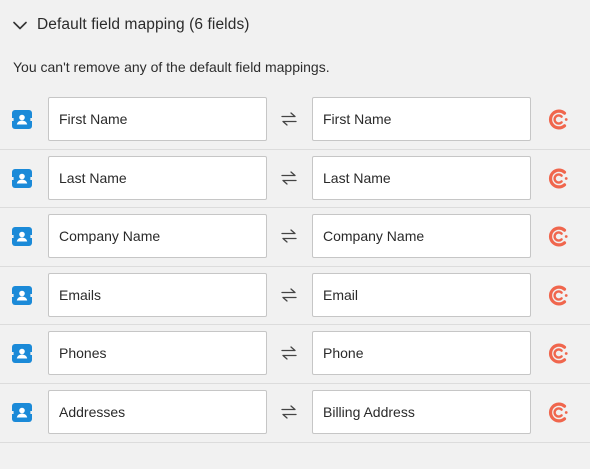 The width and height of the screenshot is (590, 469). Describe the element at coordinates (421, 294) in the screenshot. I see `target-field: Email` at that location.